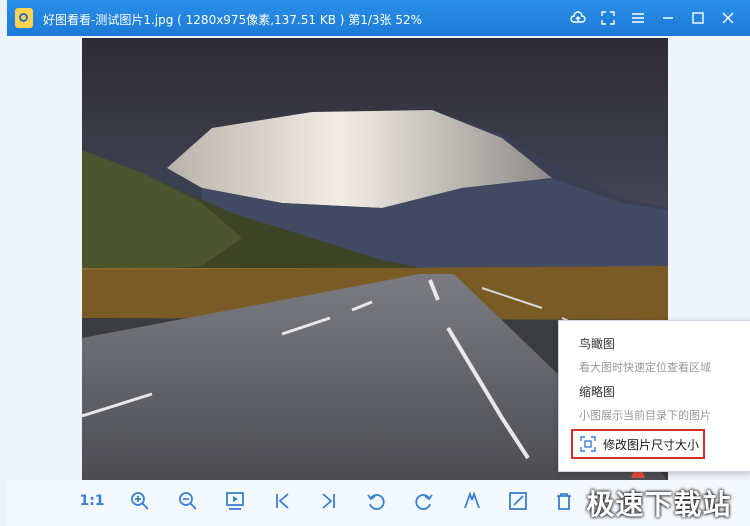 The height and width of the screenshot is (526, 750). What do you see at coordinates (188, 501) in the screenshot?
I see `zoom-out-icon` at bounding box center [188, 501].